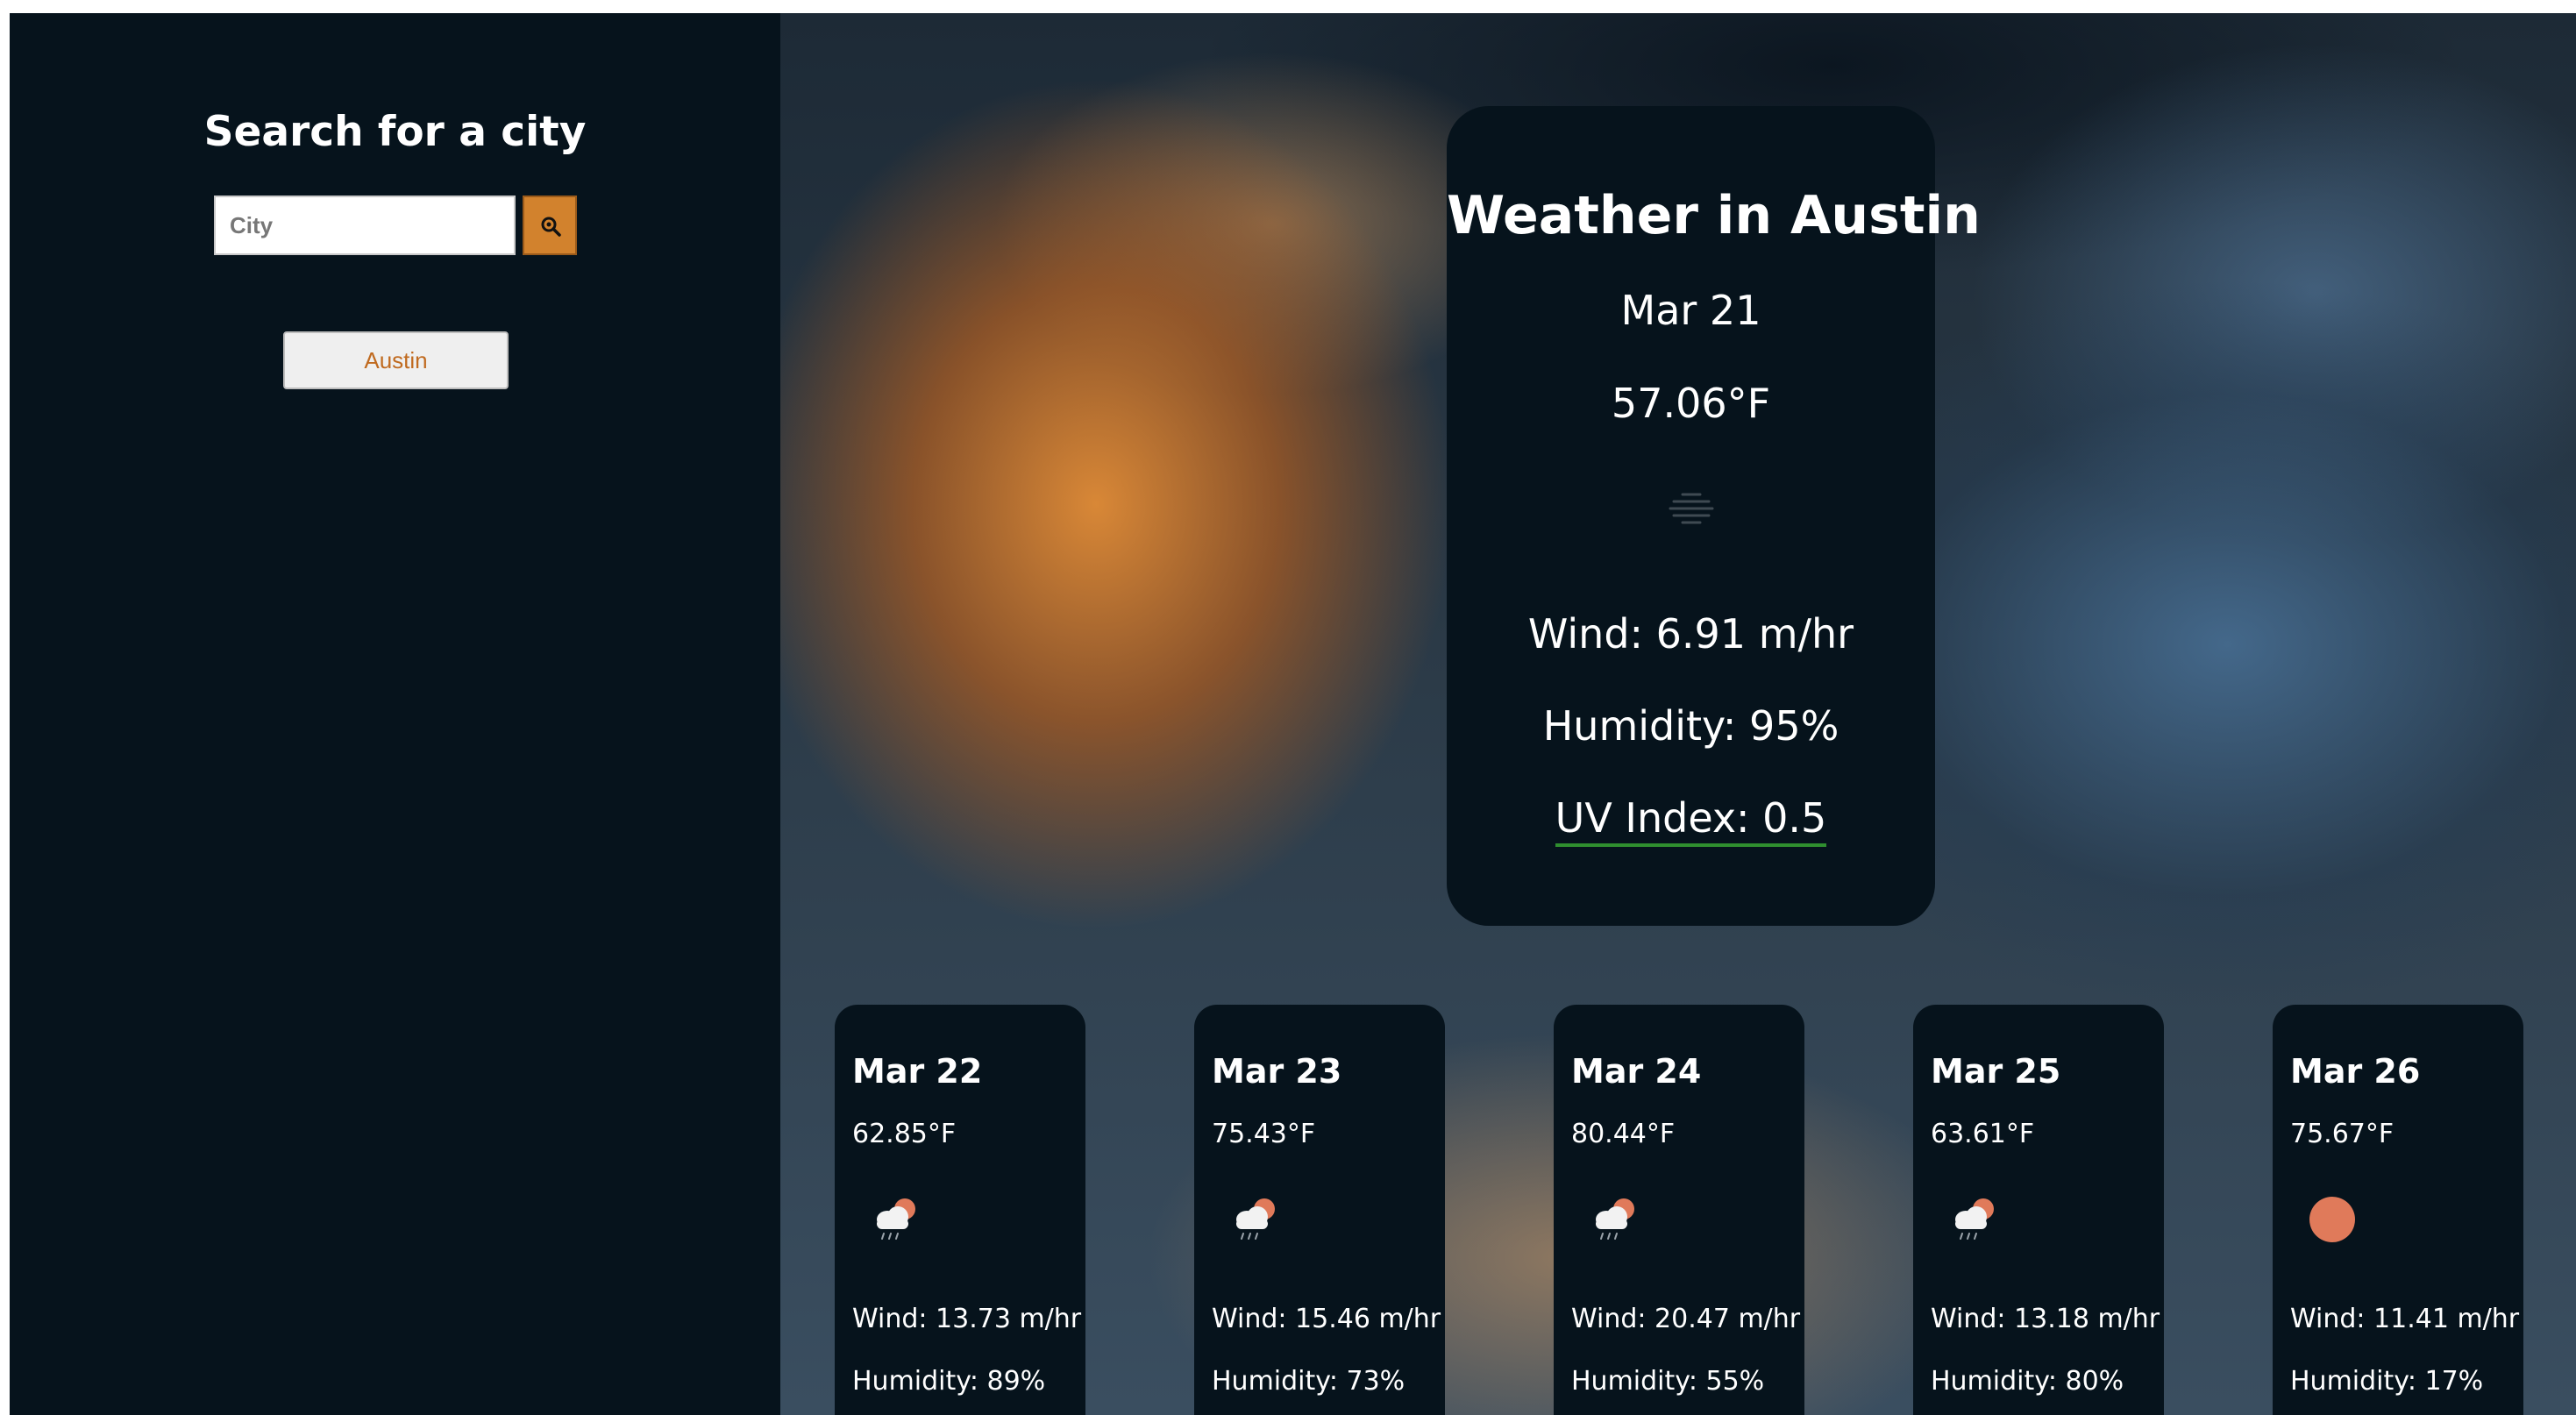 The image size is (2576, 1415). I want to click on current-wind: Wind: 6.91 m/hr, so click(1690, 634).